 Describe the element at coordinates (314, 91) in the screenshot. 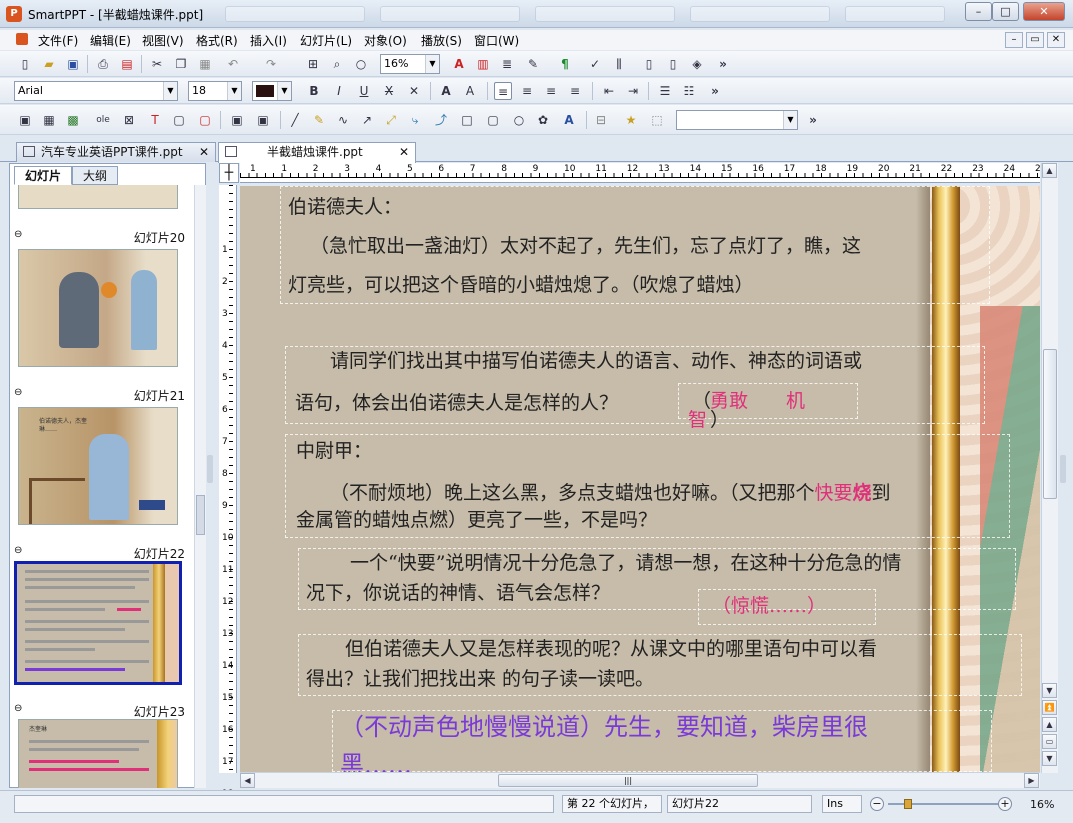

I see `bold-icon: B` at that location.